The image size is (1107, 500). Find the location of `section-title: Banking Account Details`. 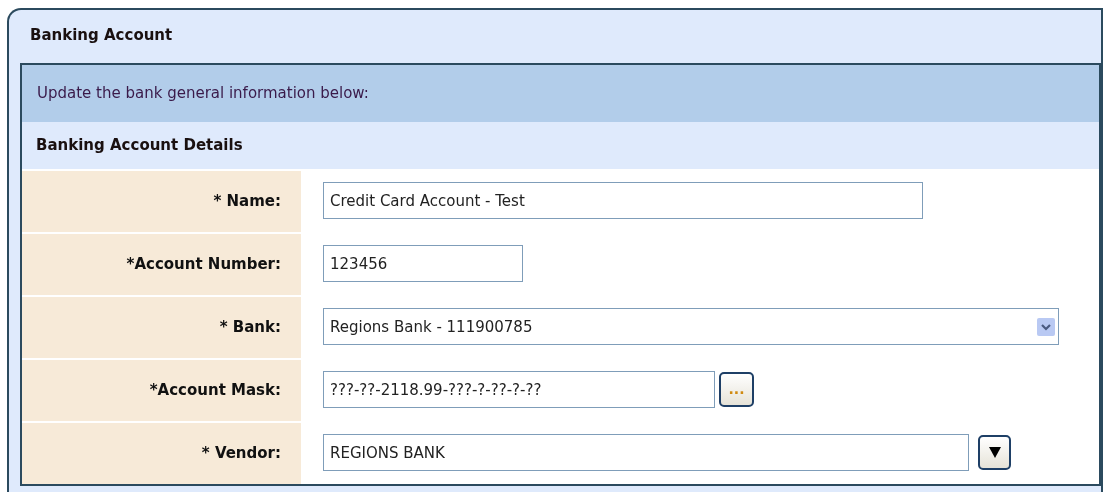

section-title: Banking Account Details is located at coordinates (560, 145).